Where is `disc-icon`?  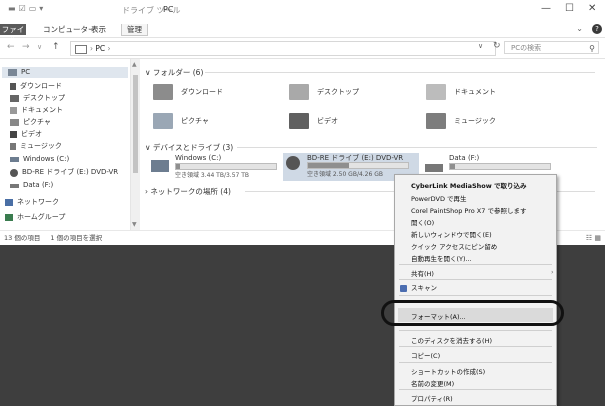 disc-icon is located at coordinates (14, 172).